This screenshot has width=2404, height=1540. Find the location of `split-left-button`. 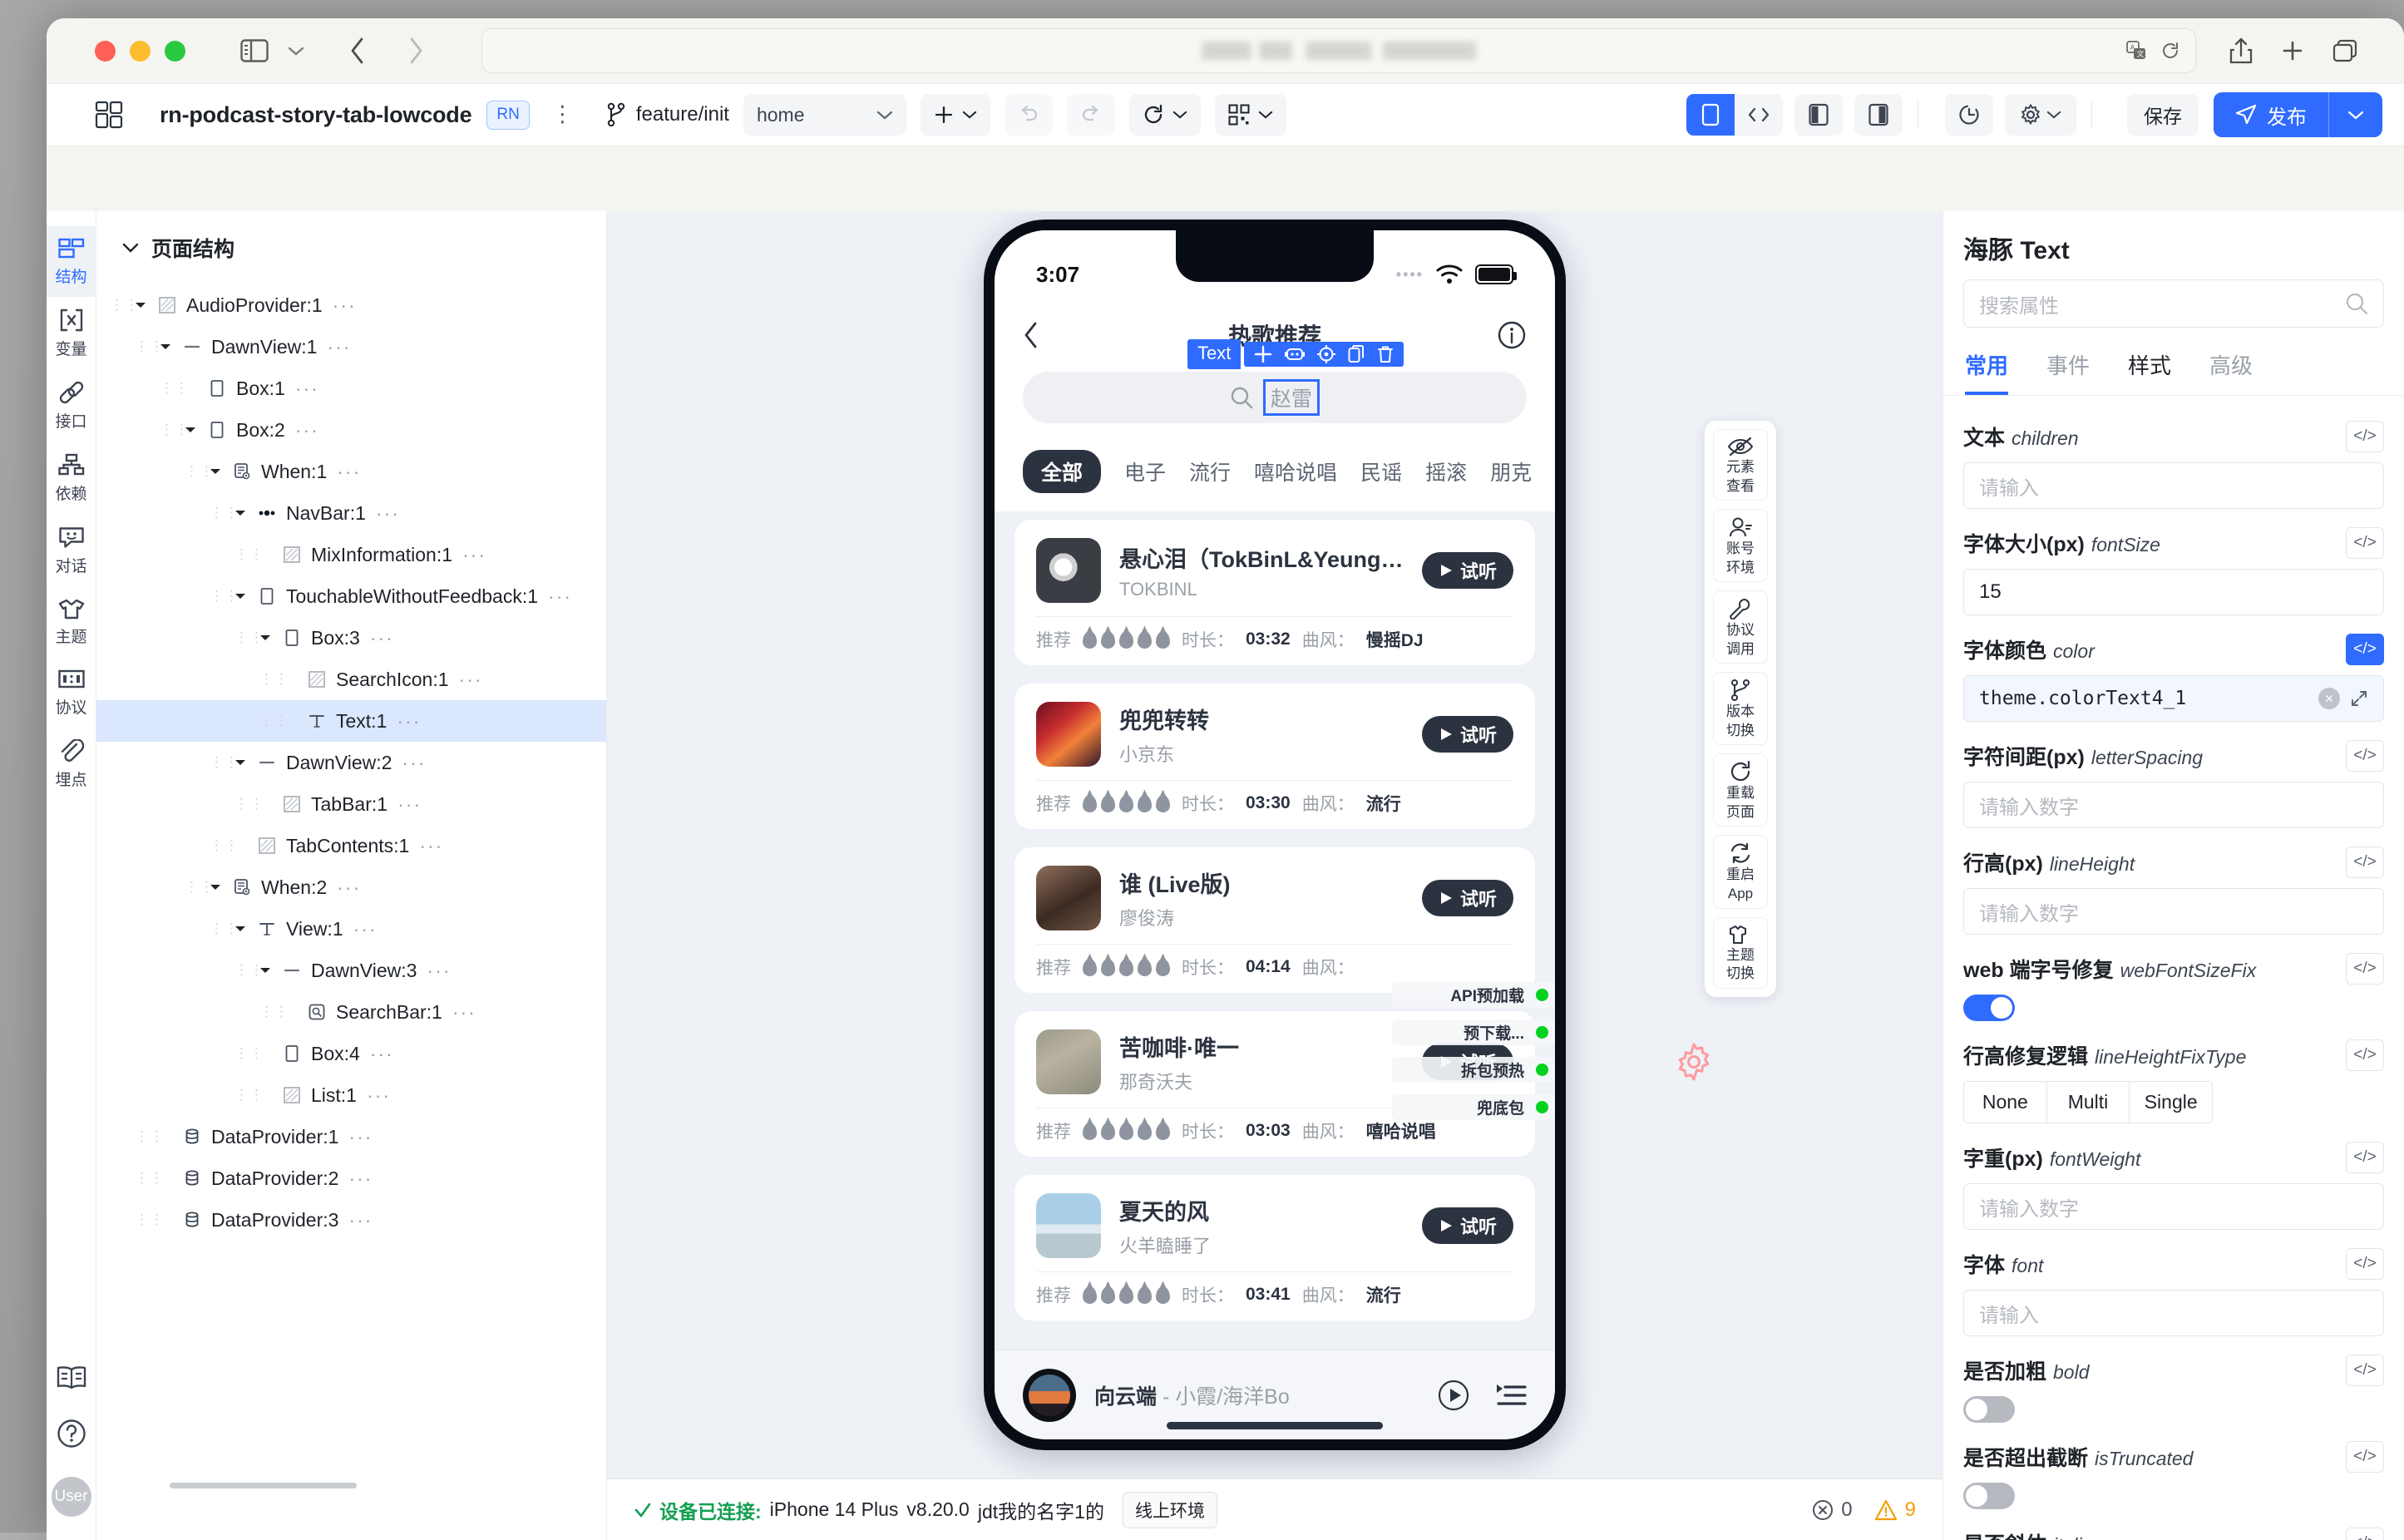

split-left-button is located at coordinates (1819, 115).